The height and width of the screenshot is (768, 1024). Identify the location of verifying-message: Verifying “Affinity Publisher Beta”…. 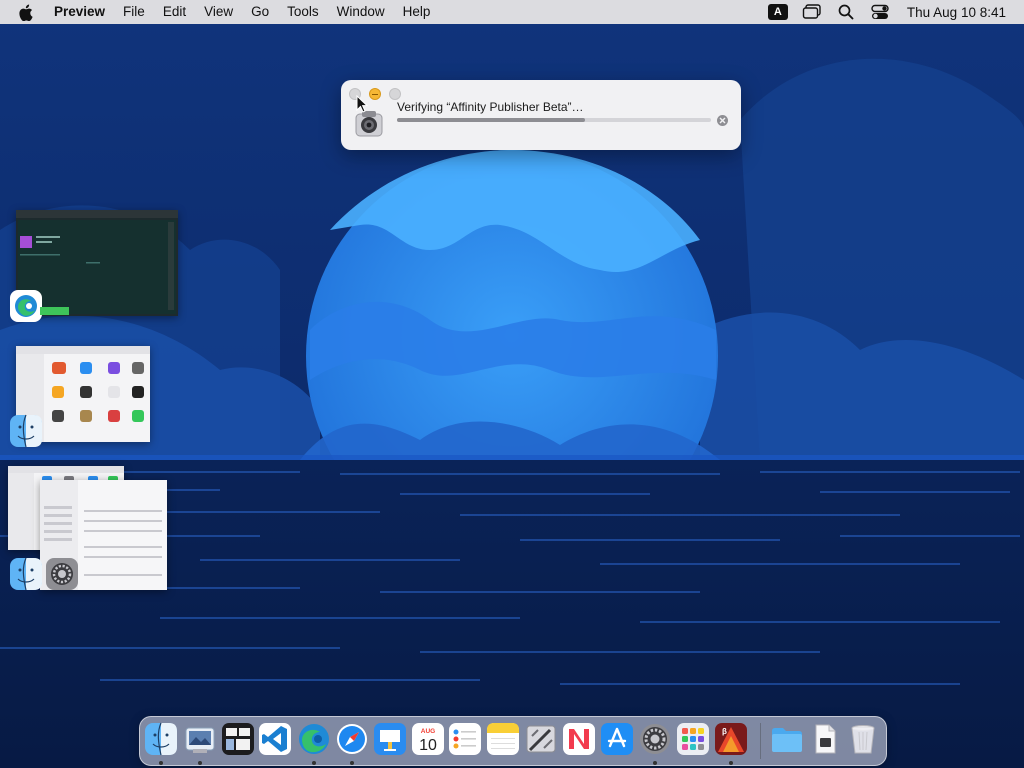
(490, 107).